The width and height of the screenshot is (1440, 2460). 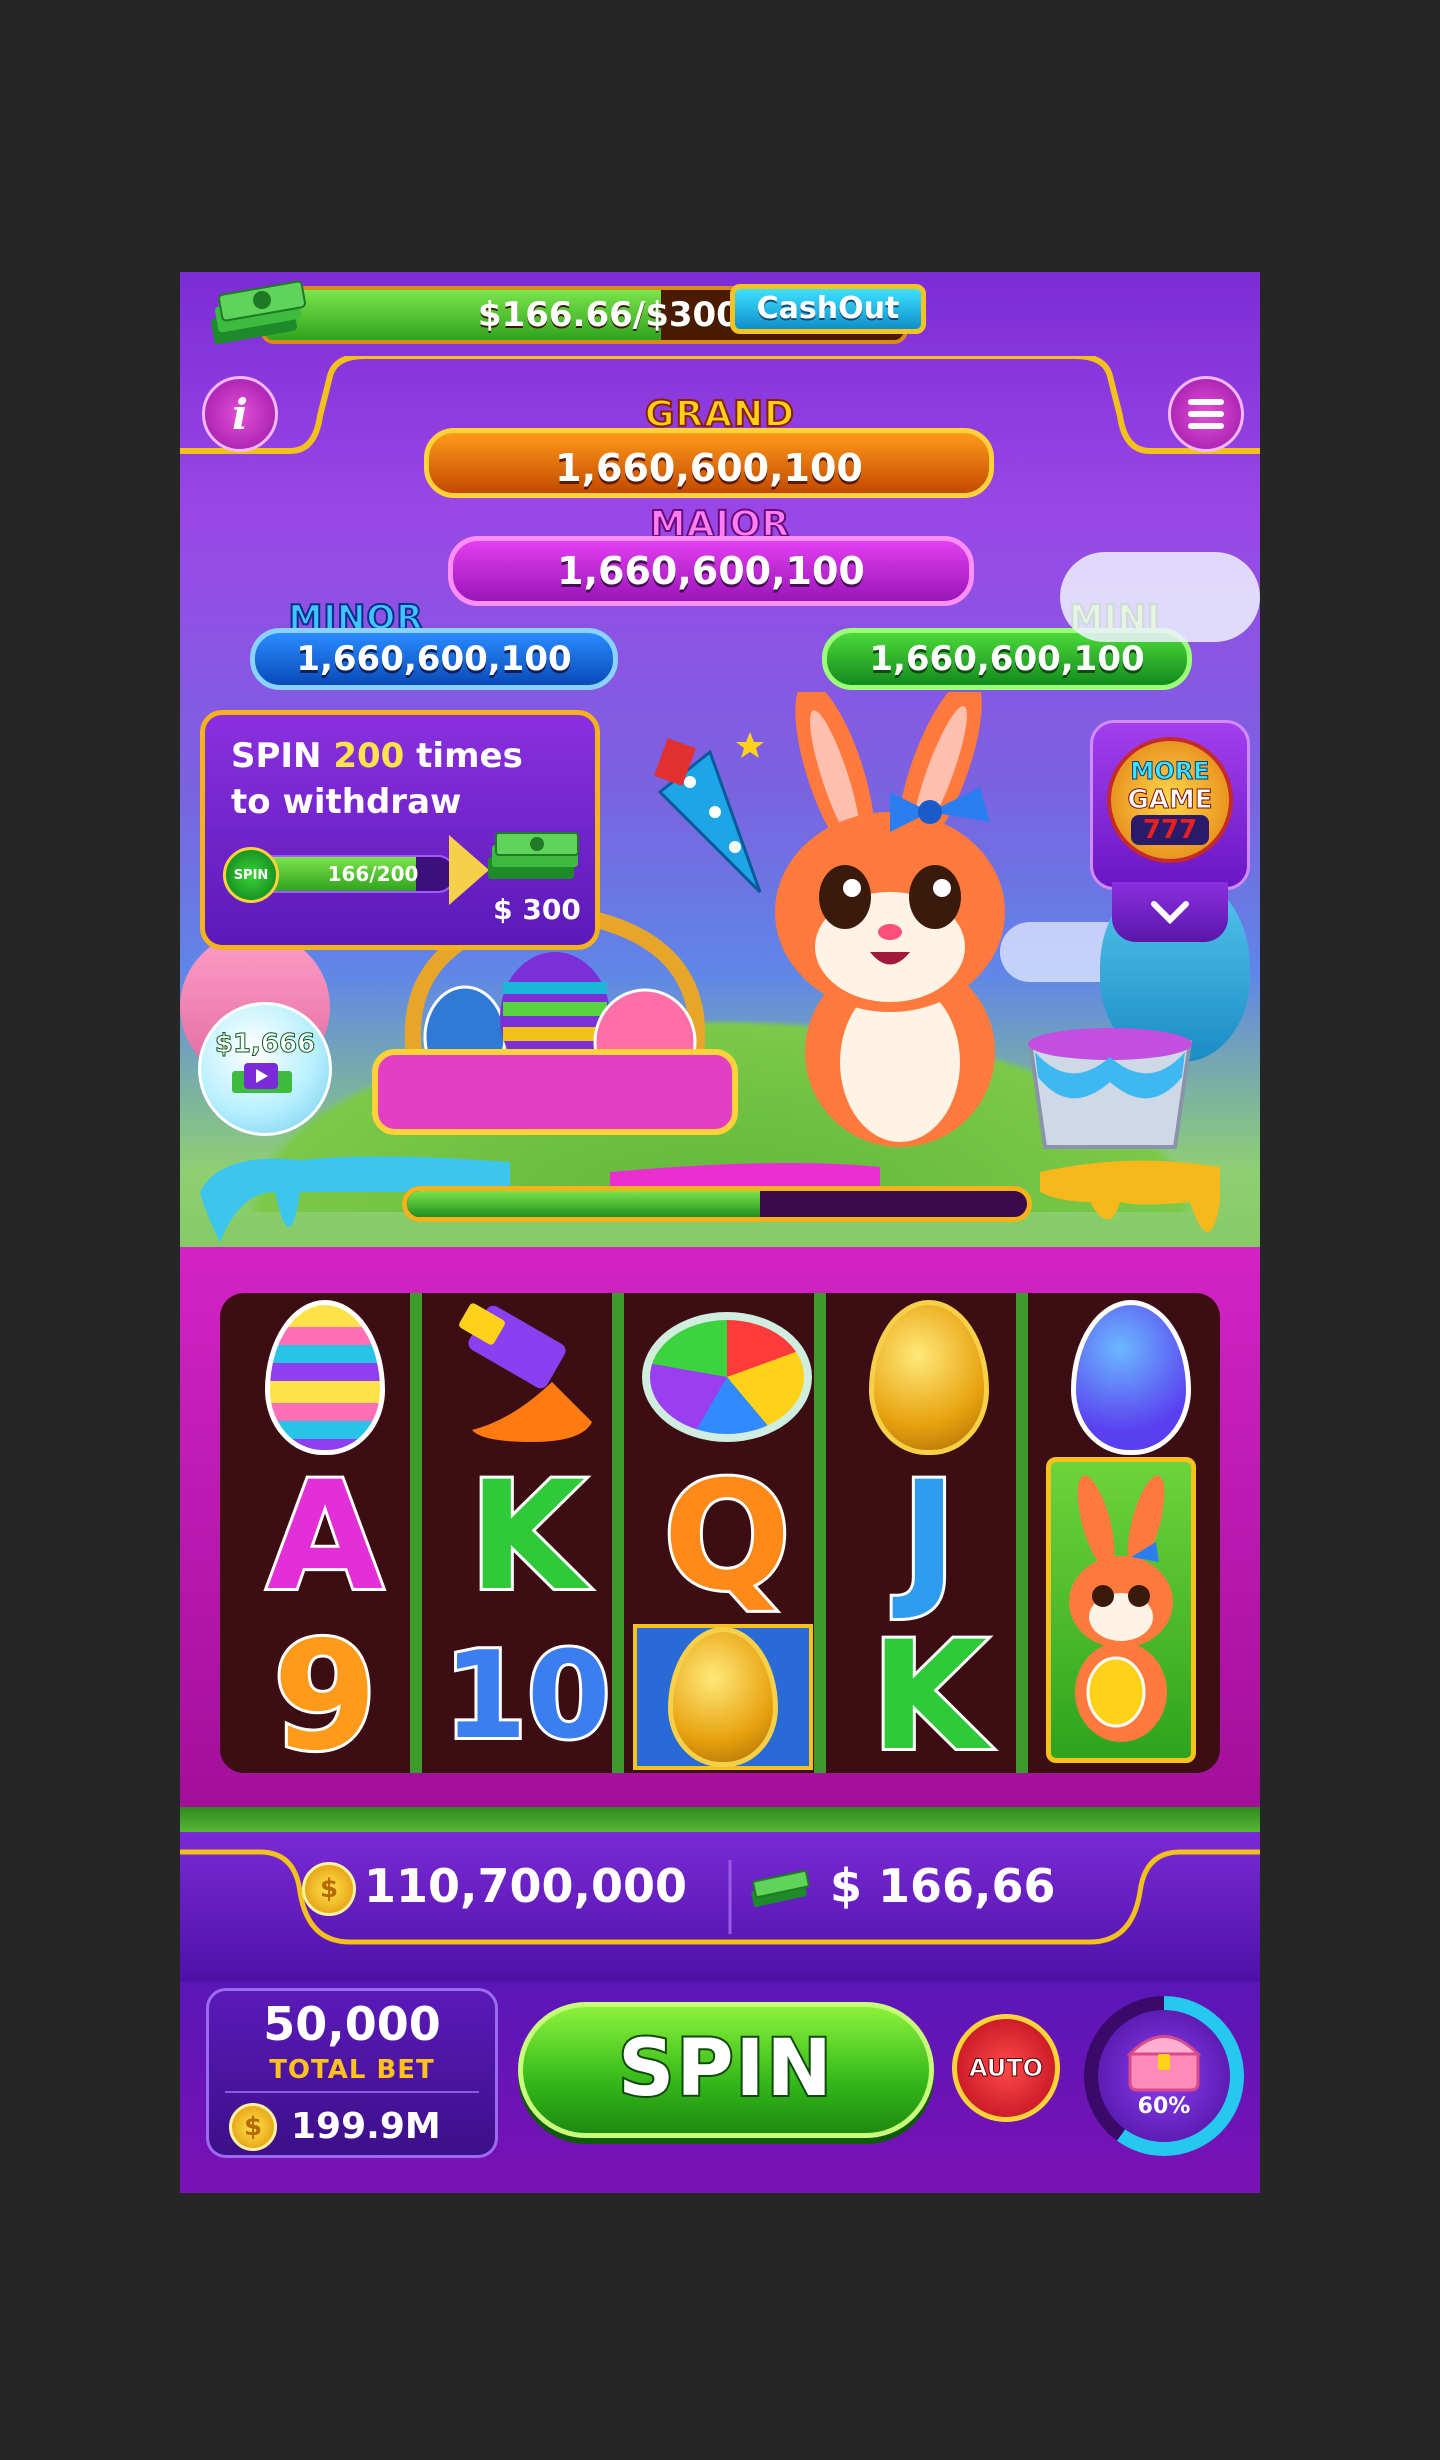 I want to click on cashout-button: CashOut, so click(x=828, y=309).